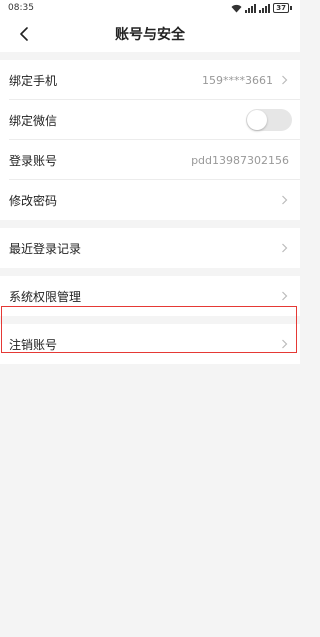  What do you see at coordinates (33, 160) in the screenshot?
I see `login-account-label: 登录账号` at bounding box center [33, 160].